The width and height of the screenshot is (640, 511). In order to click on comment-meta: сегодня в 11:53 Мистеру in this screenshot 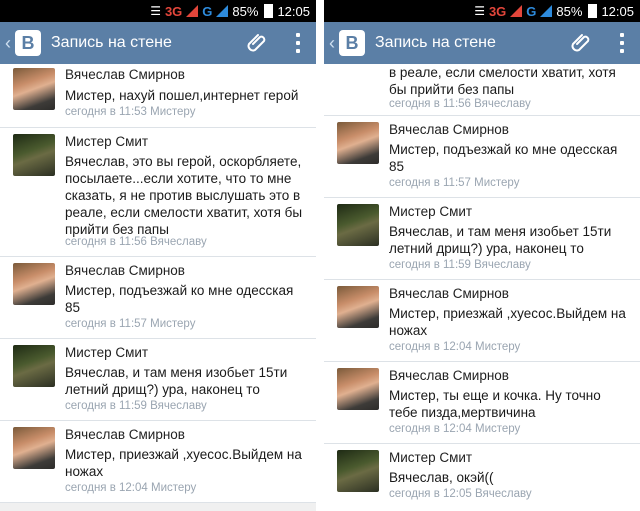, I will do `click(130, 112)`.